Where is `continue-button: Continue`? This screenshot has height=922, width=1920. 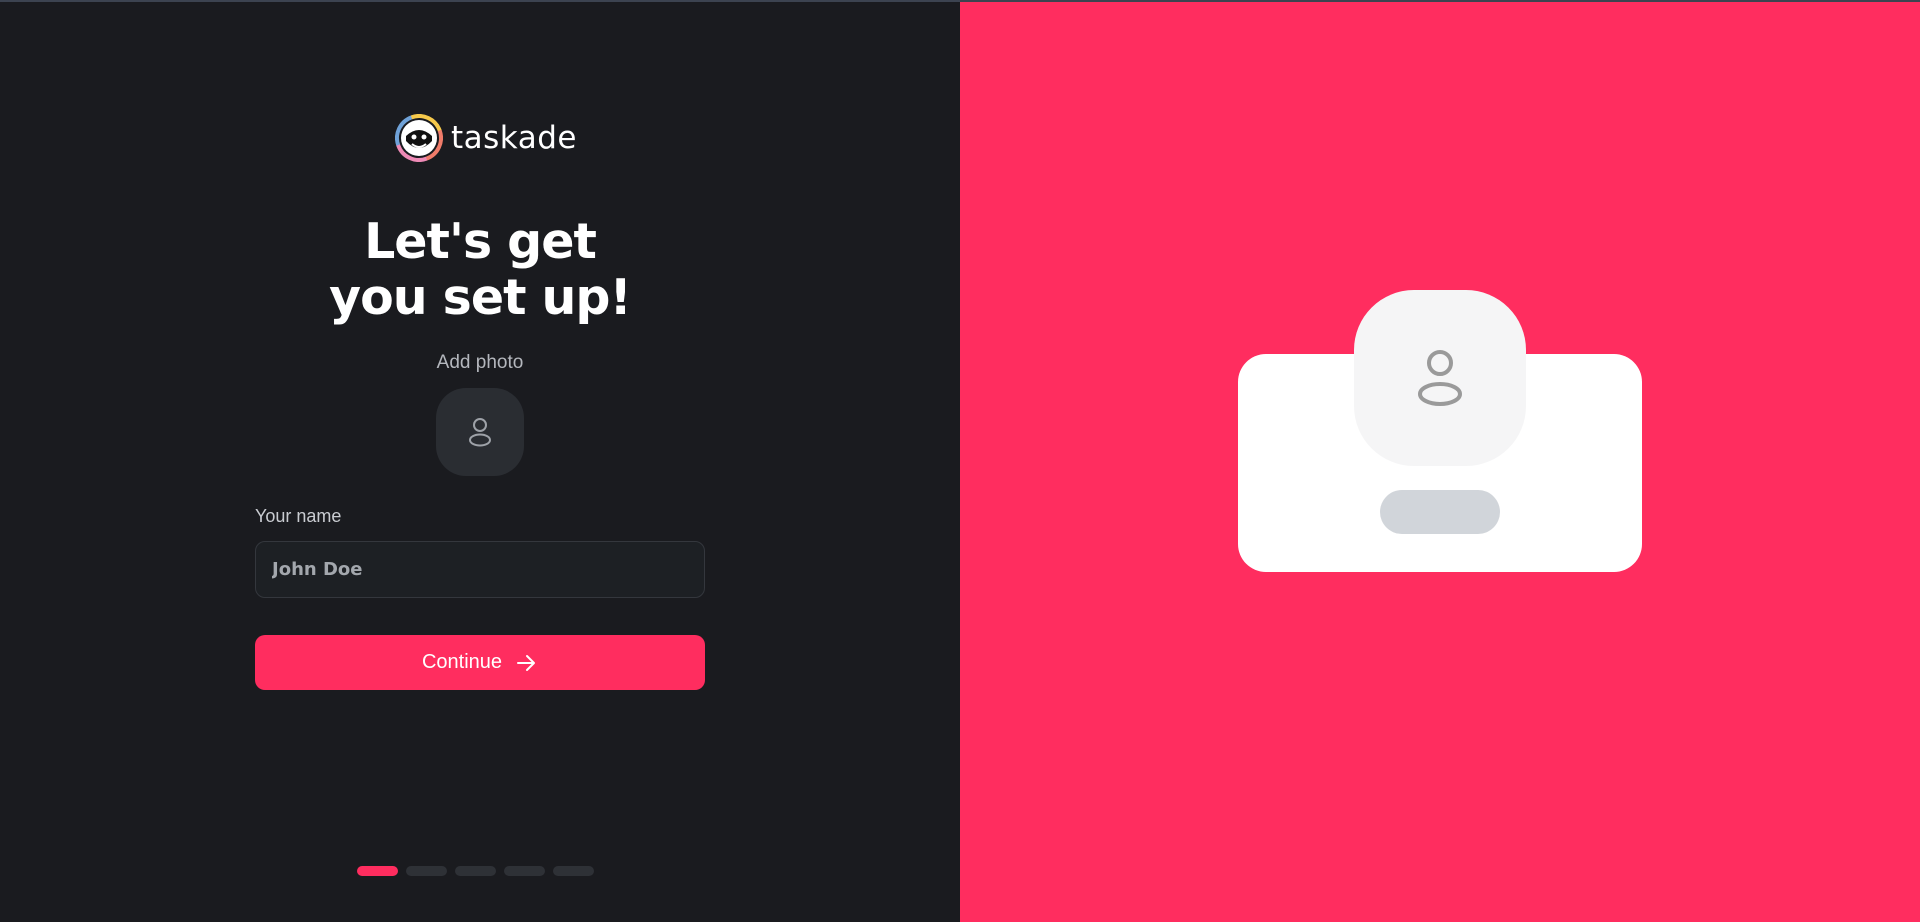
continue-button: Continue is located at coordinates (480, 662).